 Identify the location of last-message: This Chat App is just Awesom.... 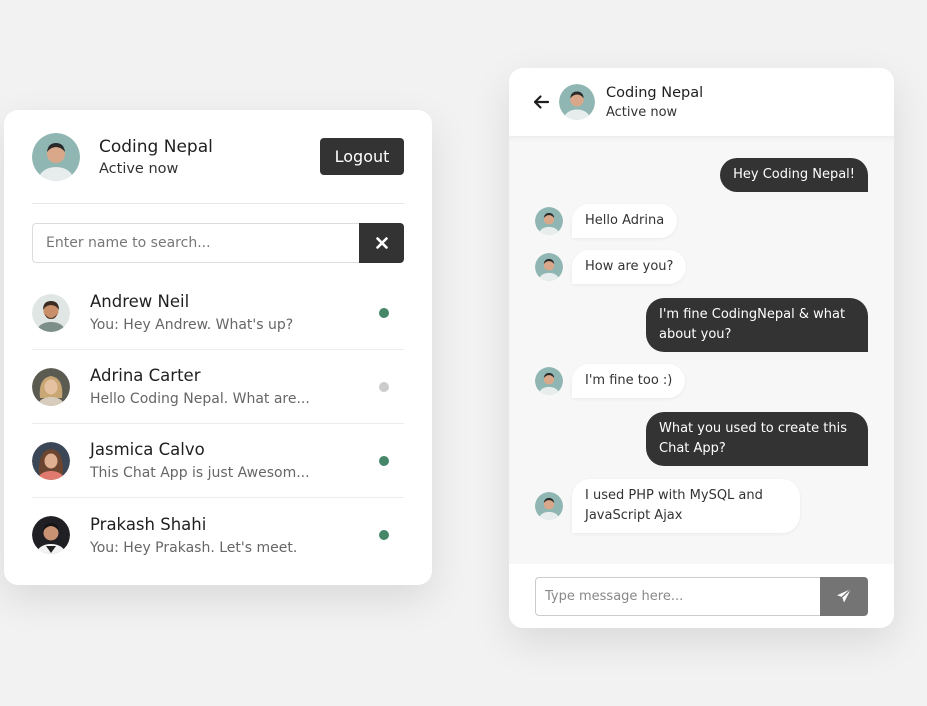
(200, 473).